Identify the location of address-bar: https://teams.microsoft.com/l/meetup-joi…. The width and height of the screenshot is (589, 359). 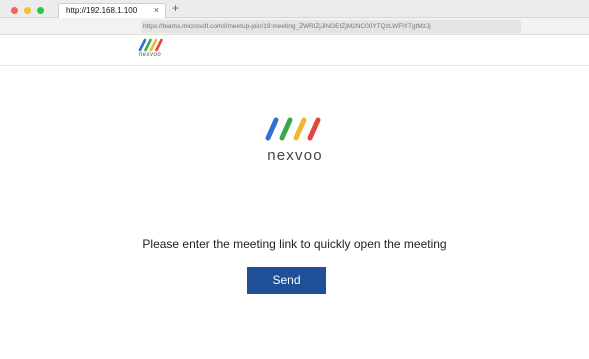
(294, 26).